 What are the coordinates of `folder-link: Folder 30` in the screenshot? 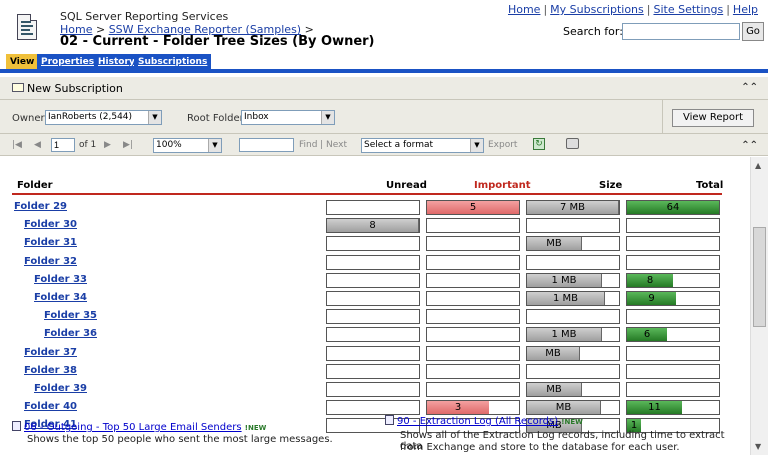 It's located at (50, 224).